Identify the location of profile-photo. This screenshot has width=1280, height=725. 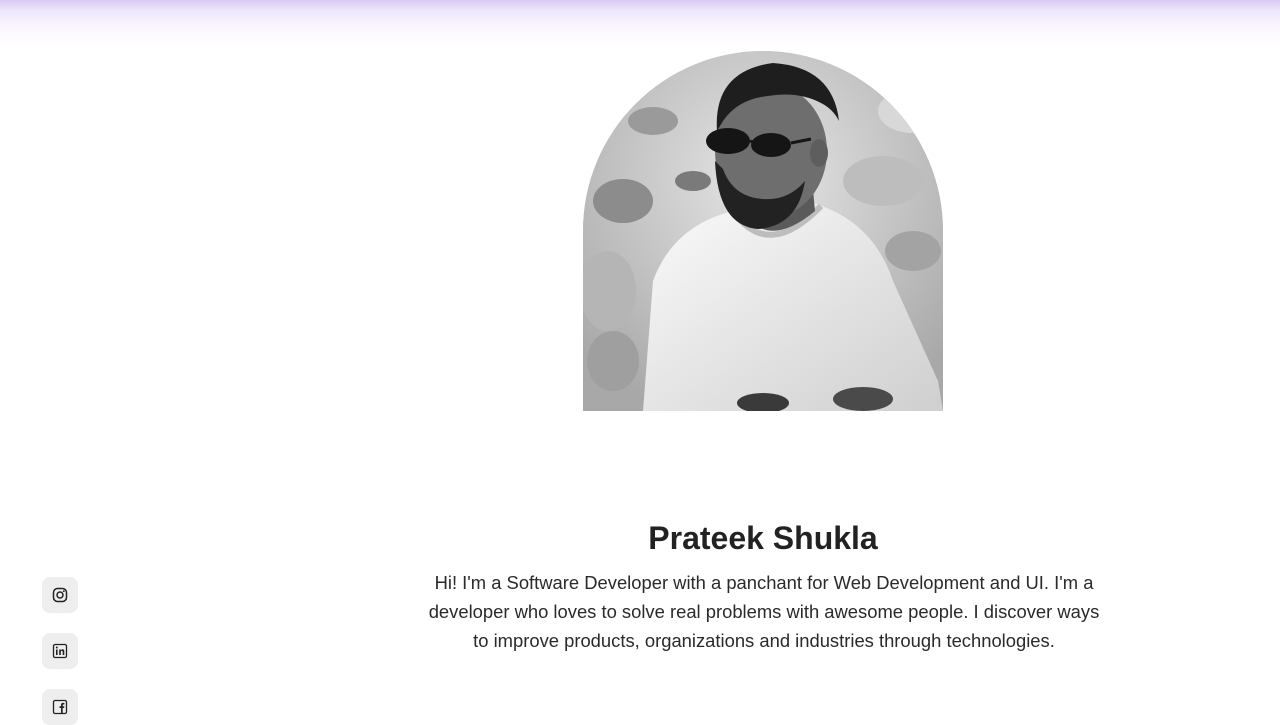
(763, 231).